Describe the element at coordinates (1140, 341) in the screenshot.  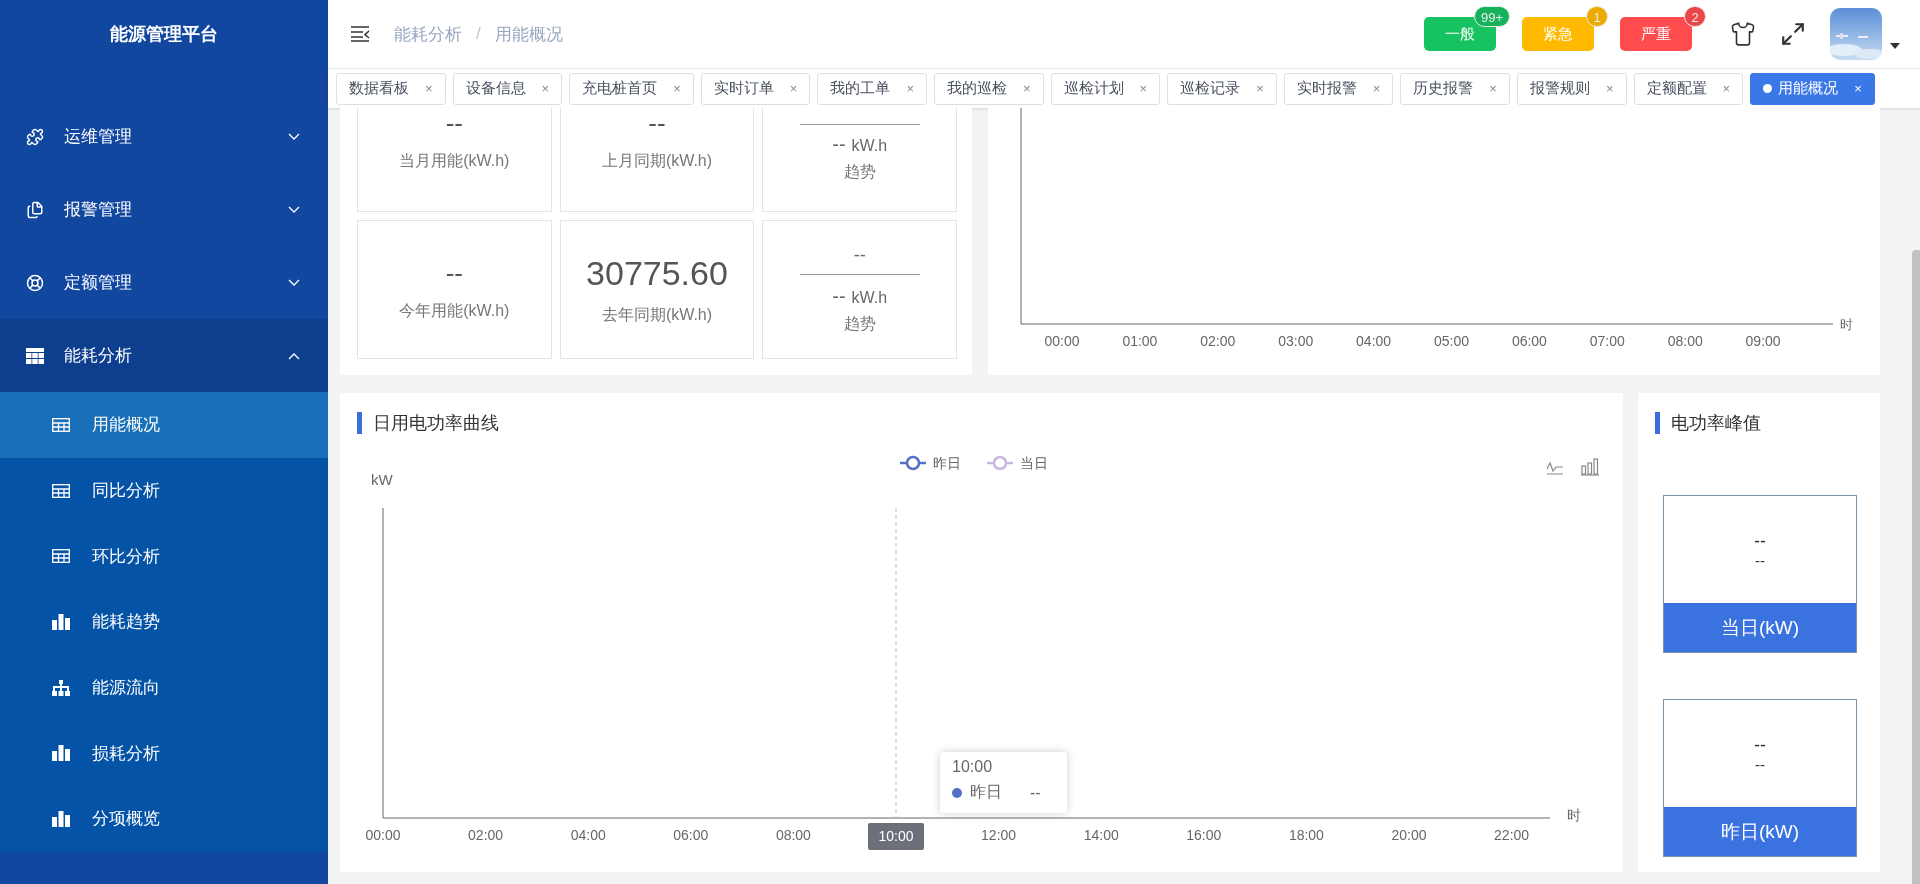
I see `axis-label: 01:00` at that location.